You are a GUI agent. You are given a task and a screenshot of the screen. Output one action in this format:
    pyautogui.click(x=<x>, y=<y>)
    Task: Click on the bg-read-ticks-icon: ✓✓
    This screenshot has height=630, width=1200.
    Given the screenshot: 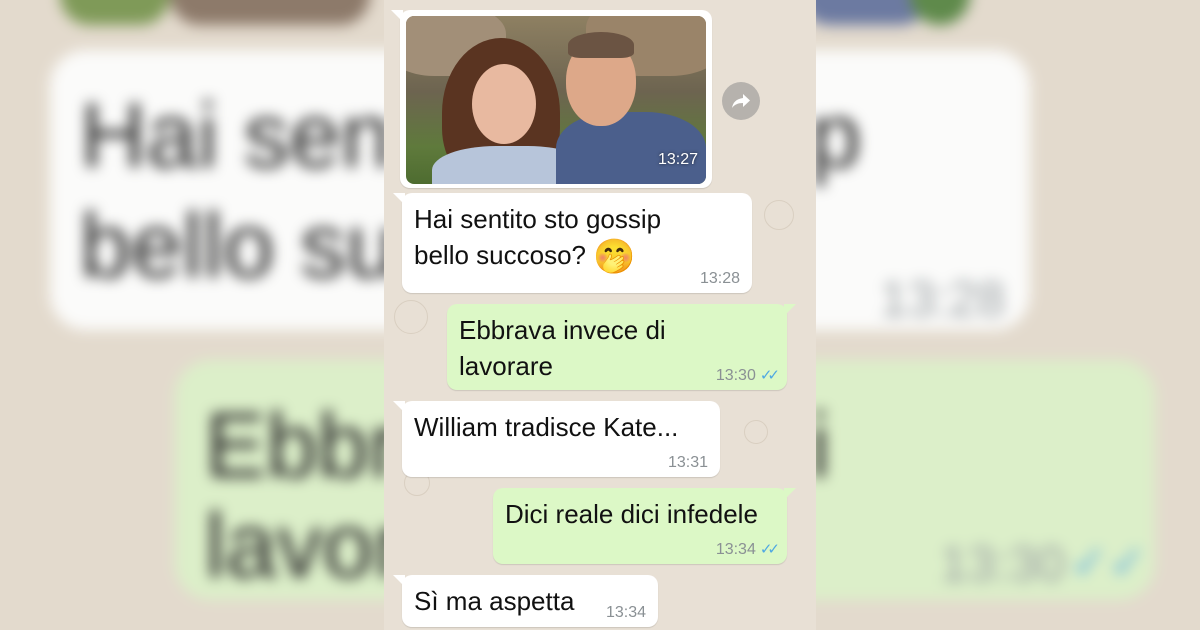 What is the action you would take?
    pyautogui.click(x=1109, y=562)
    